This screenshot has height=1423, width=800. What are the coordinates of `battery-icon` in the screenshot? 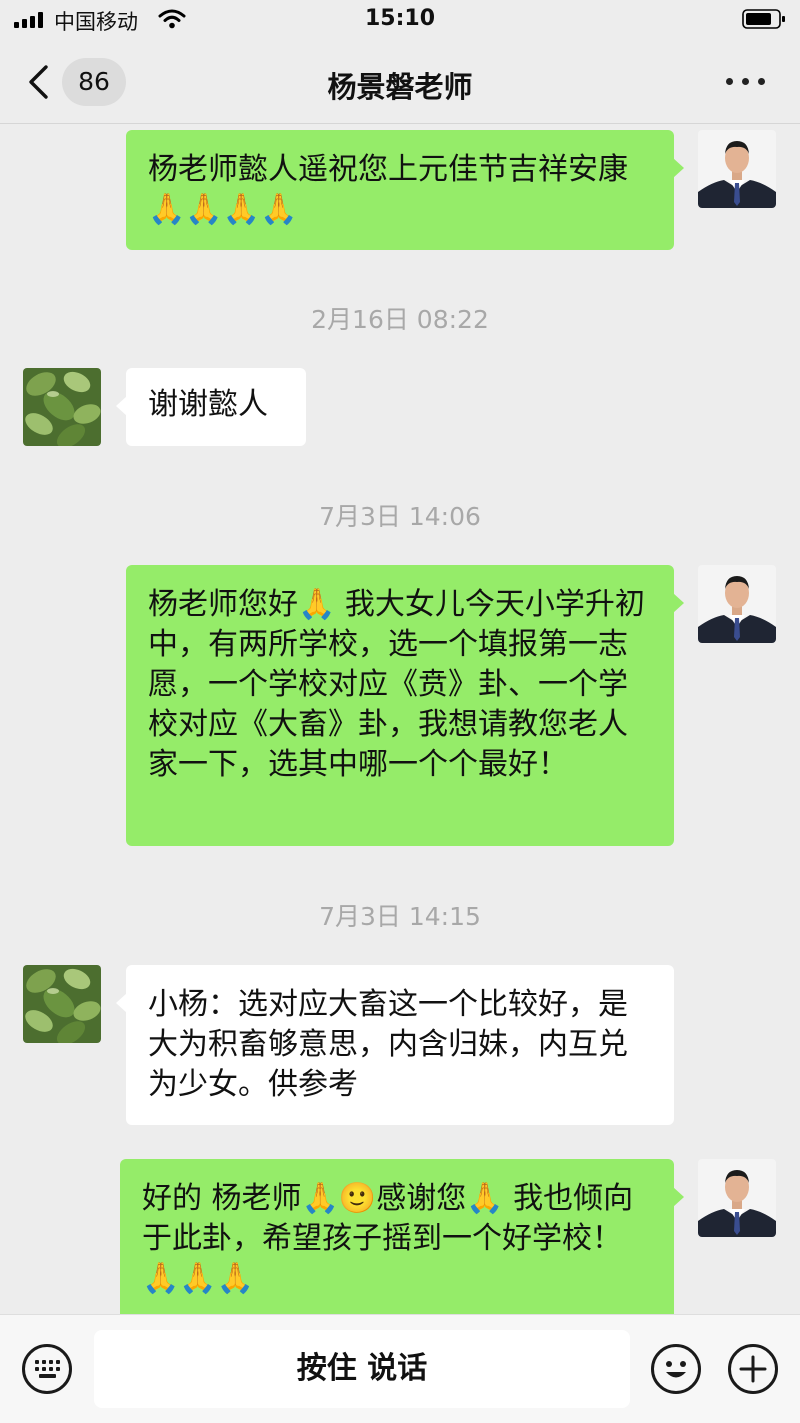 It's located at (763, 19).